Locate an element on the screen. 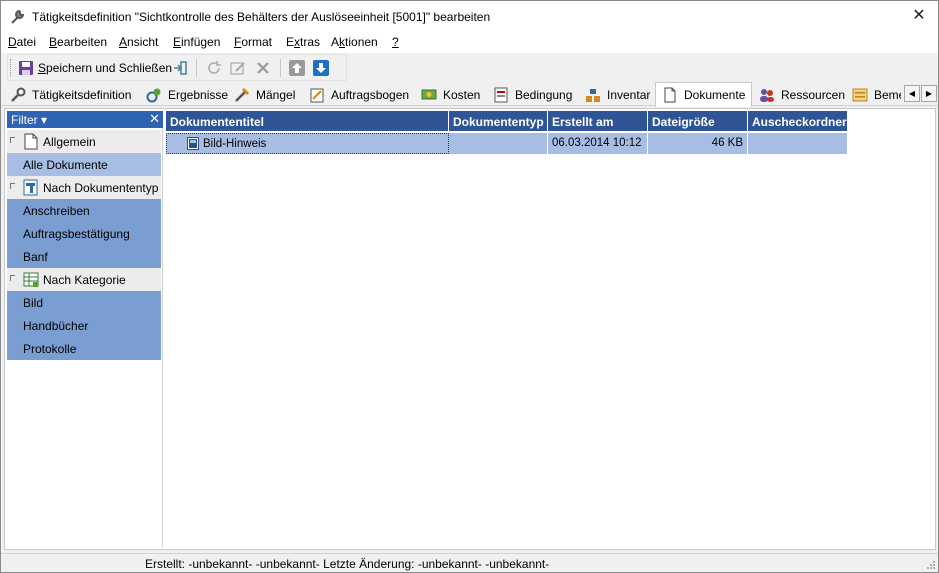 The width and height of the screenshot is (939, 573). resize-grip-icon is located at coordinates (931, 565).